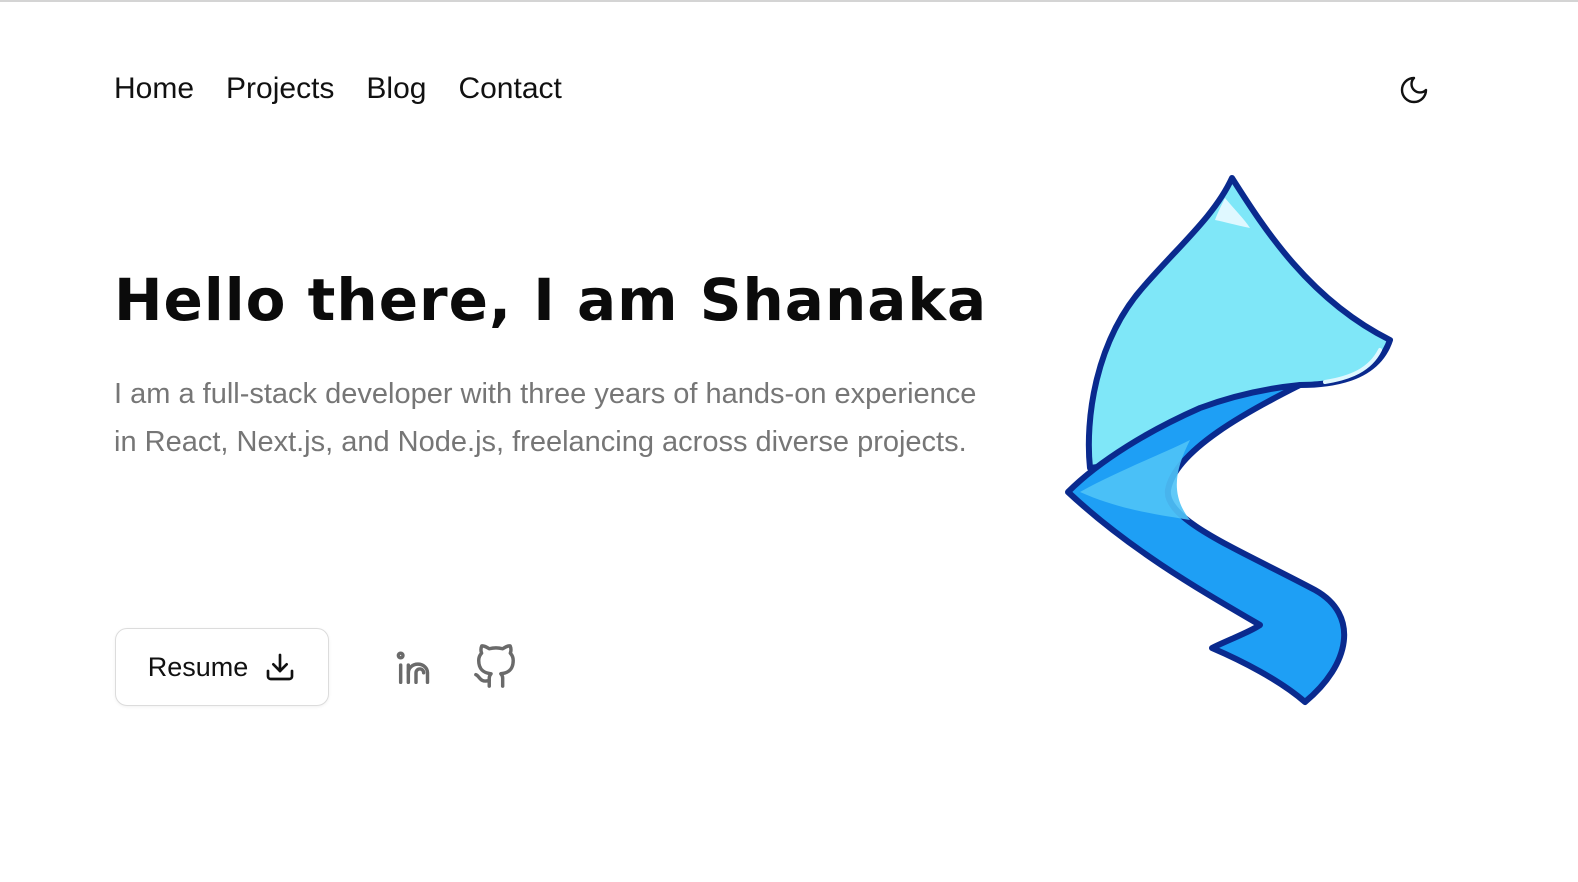  Describe the element at coordinates (396, 89) in the screenshot. I see `nav-blog: Blog` at that location.